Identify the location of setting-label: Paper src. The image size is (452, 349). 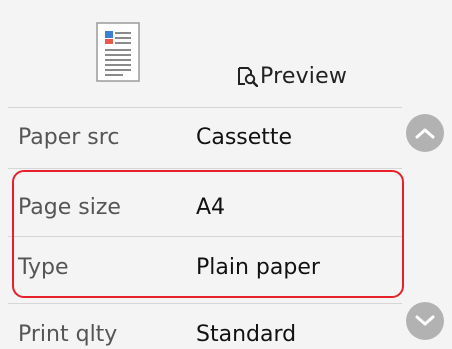
(69, 137).